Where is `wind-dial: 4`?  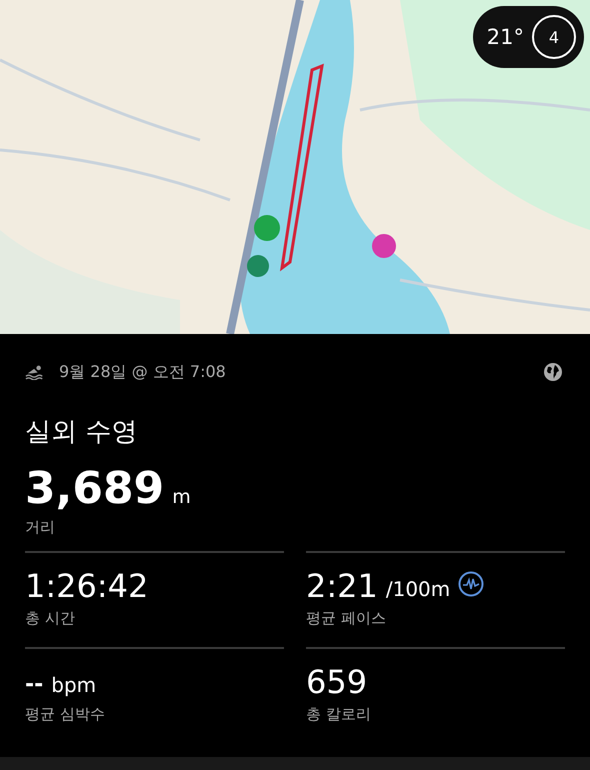 wind-dial: 4 is located at coordinates (554, 37).